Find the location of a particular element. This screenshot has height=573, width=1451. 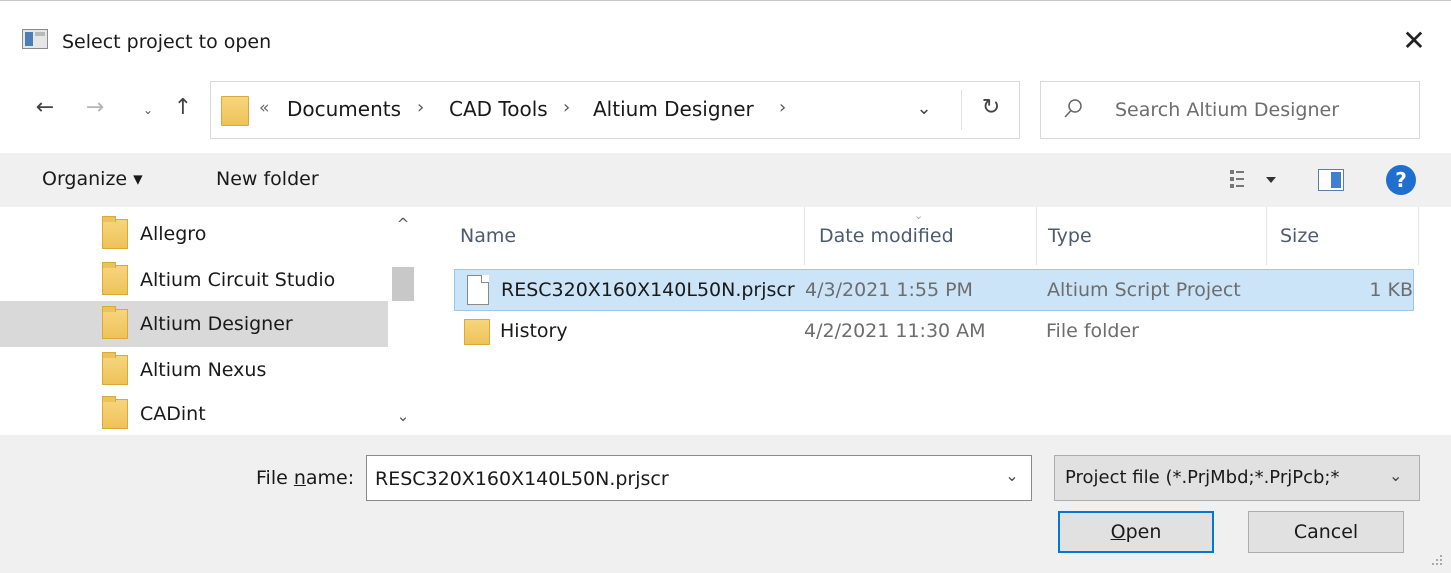

column-header-label: Type is located at coordinates (1070, 236).